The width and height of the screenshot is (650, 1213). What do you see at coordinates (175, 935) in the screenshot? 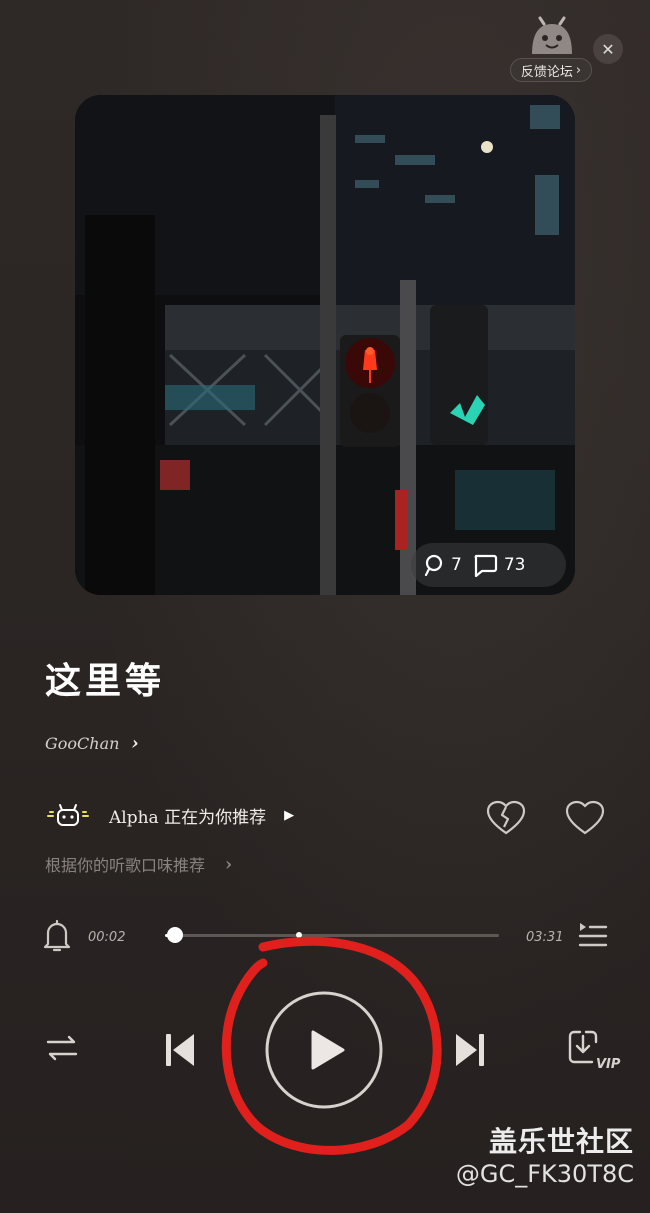
I see `progress-knob` at bounding box center [175, 935].